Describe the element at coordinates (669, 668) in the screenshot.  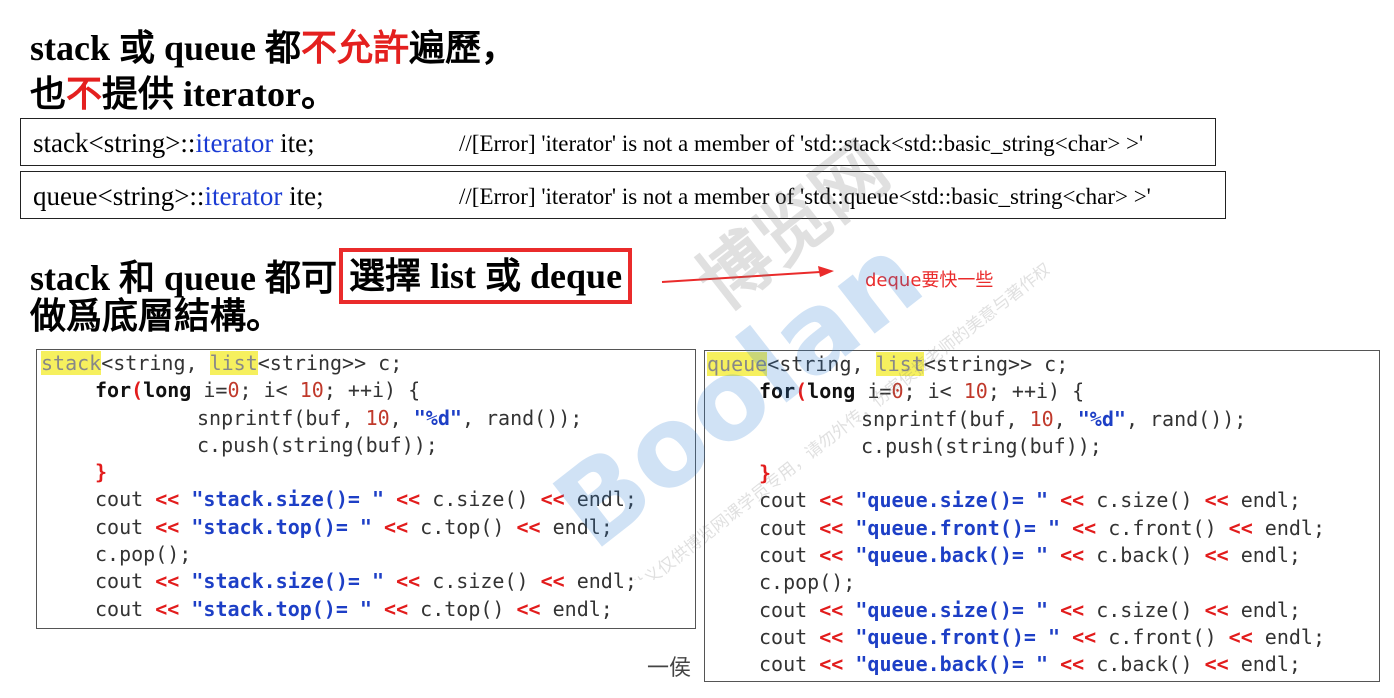
I see `footer-author: 一侯` at that location.